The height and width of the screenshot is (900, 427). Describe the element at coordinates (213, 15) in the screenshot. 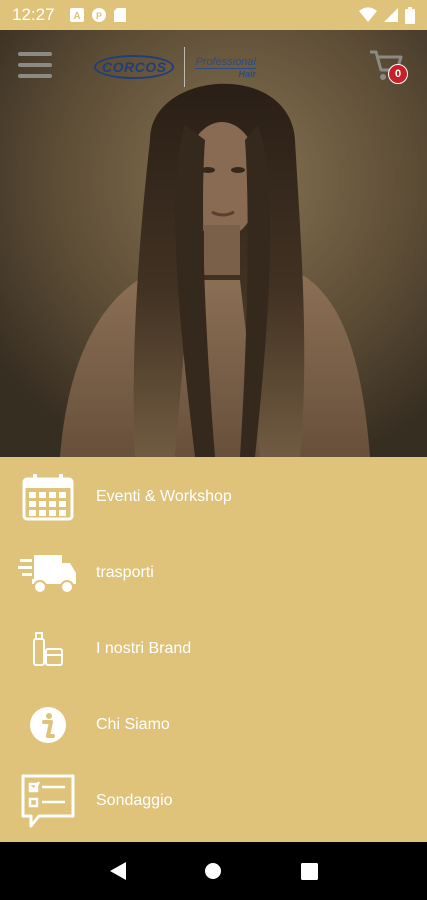

I see `status-bar: 12:27 A P` at that location.